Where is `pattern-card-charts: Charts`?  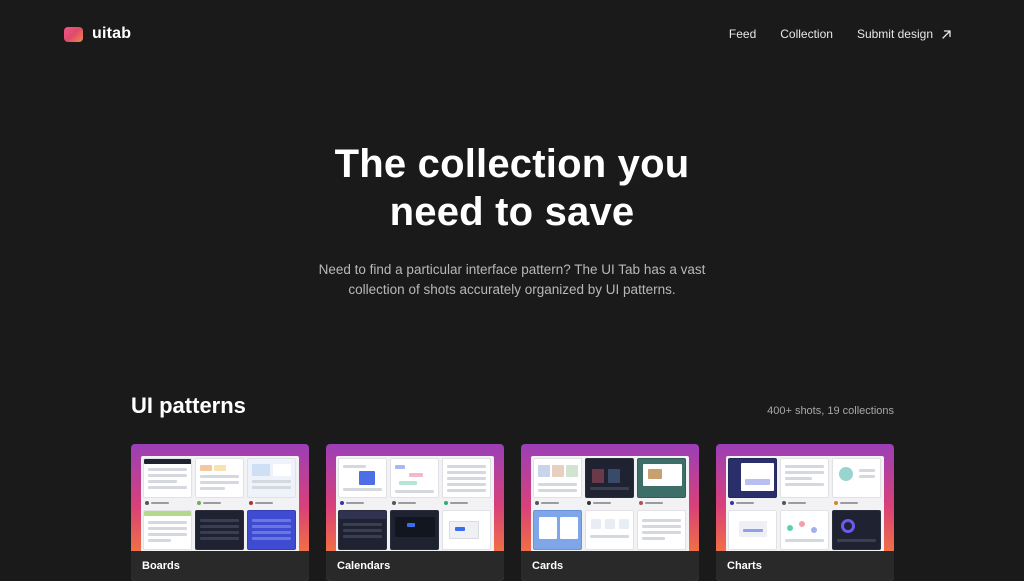
pattern-card-charts: Charts is located at coordinates (805, 512).